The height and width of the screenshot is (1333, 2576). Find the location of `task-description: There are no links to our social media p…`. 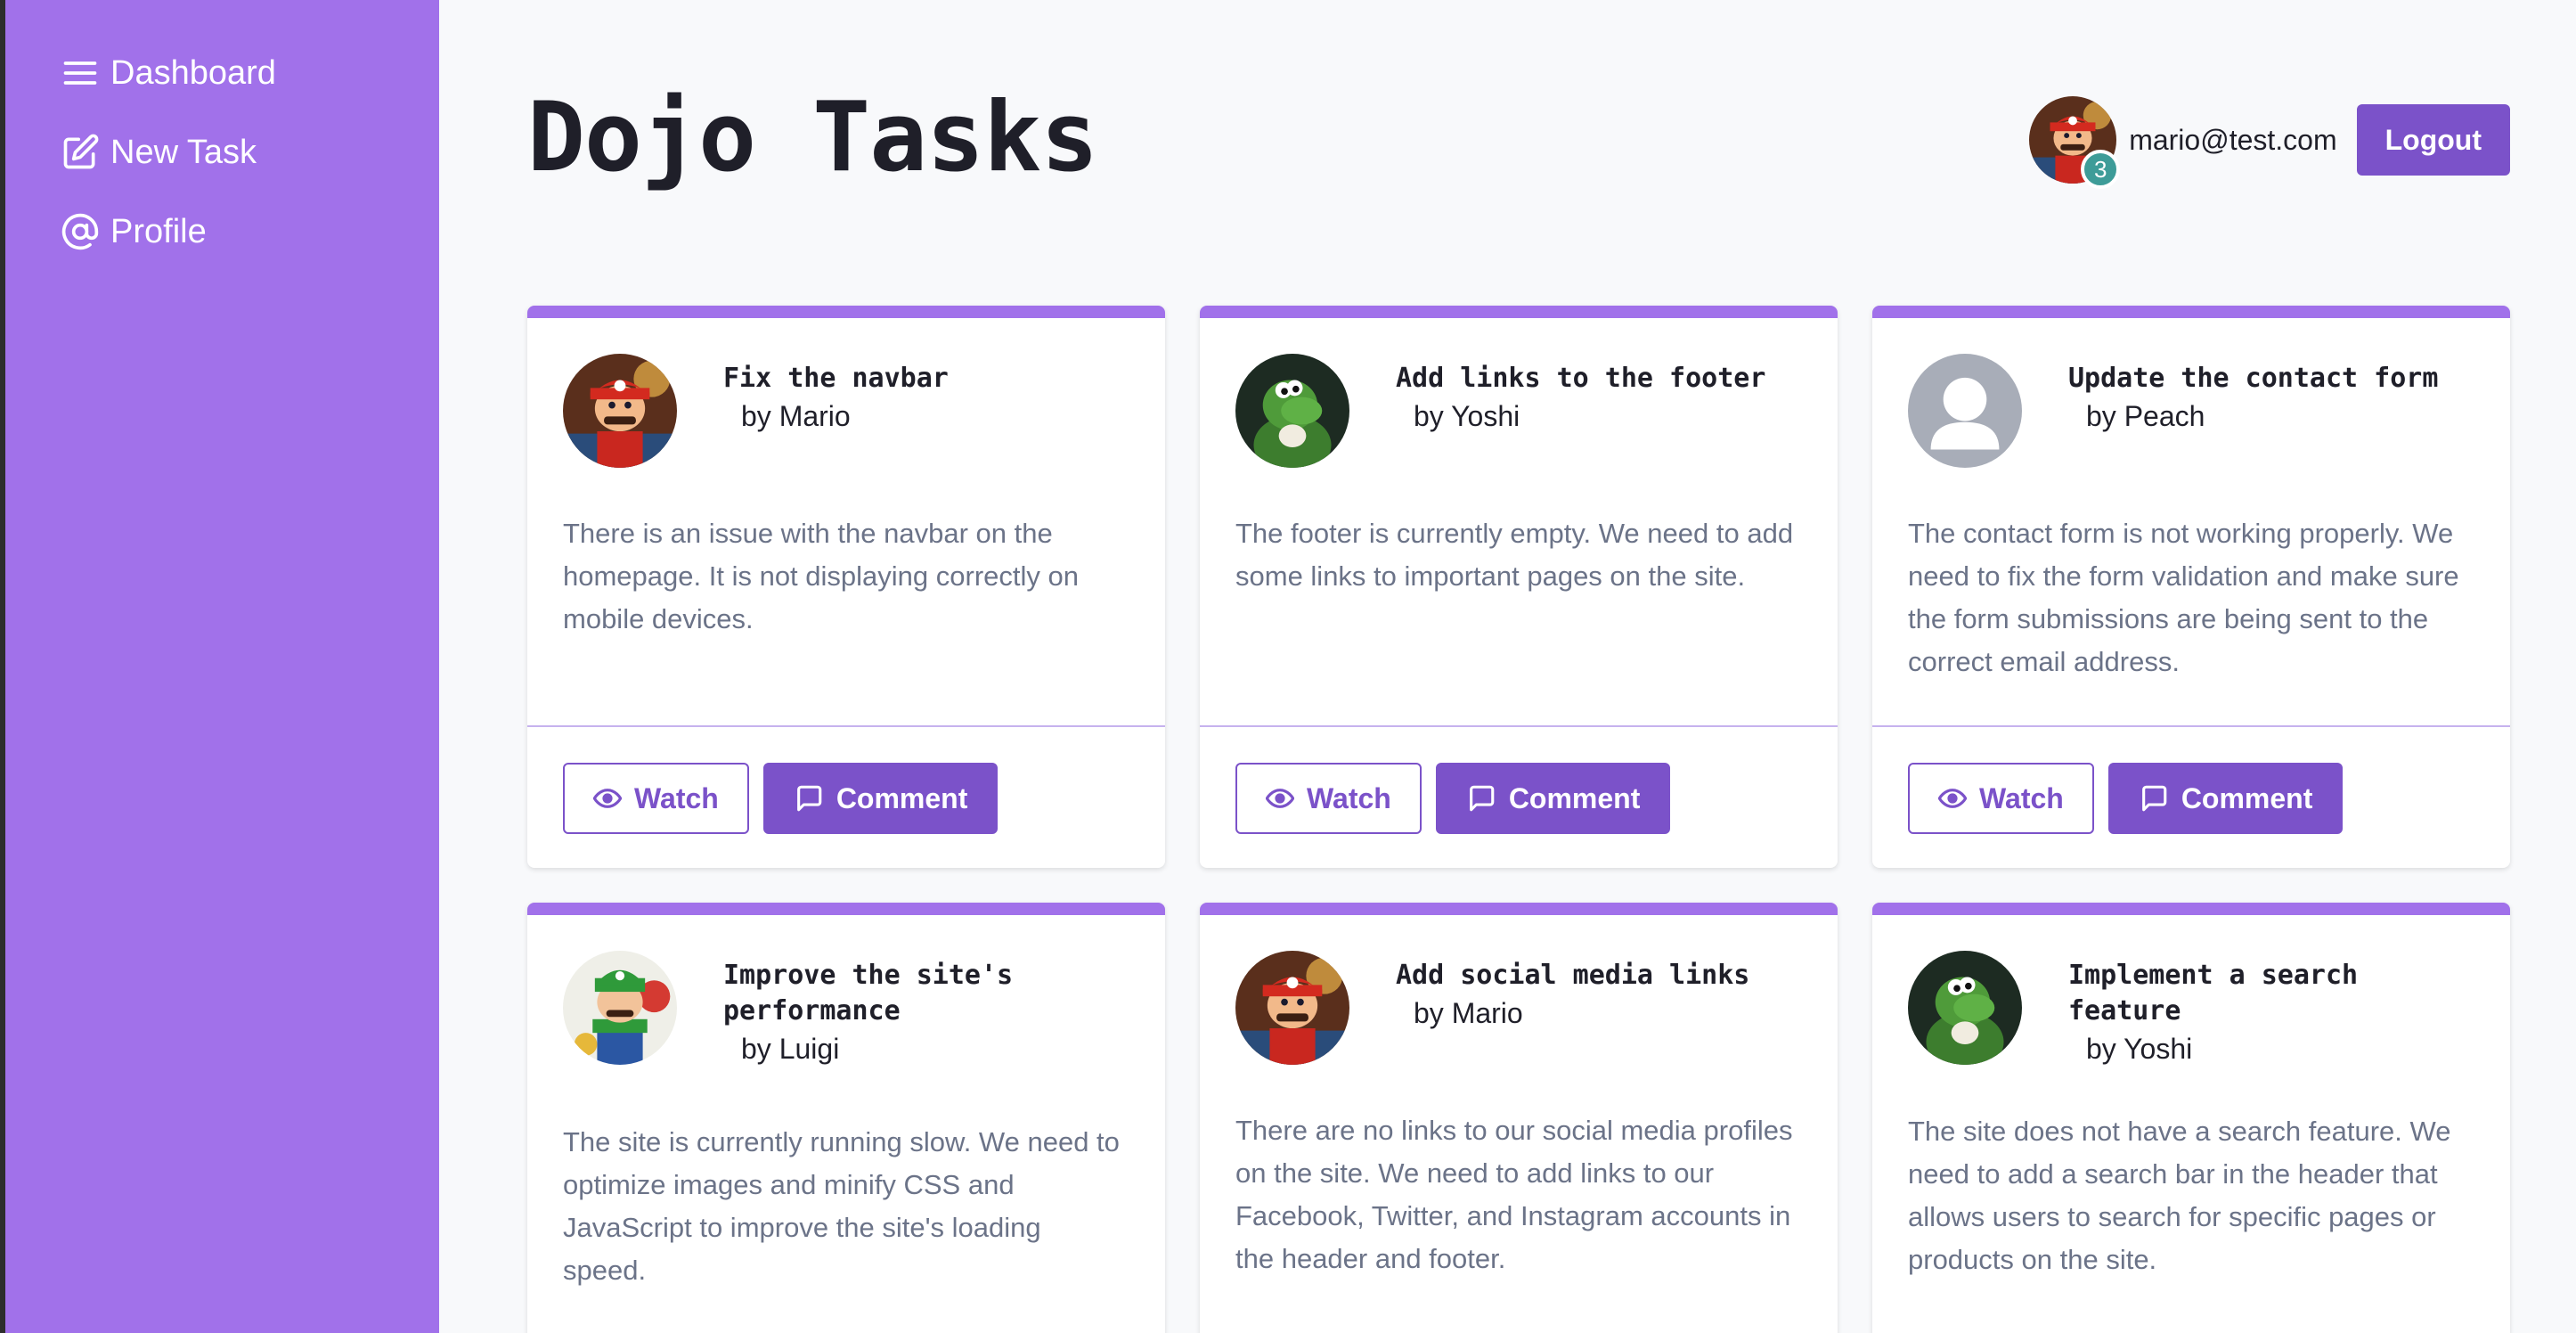

task-description: There are no links to our social media p… is located at coordinates (1514, 1194).